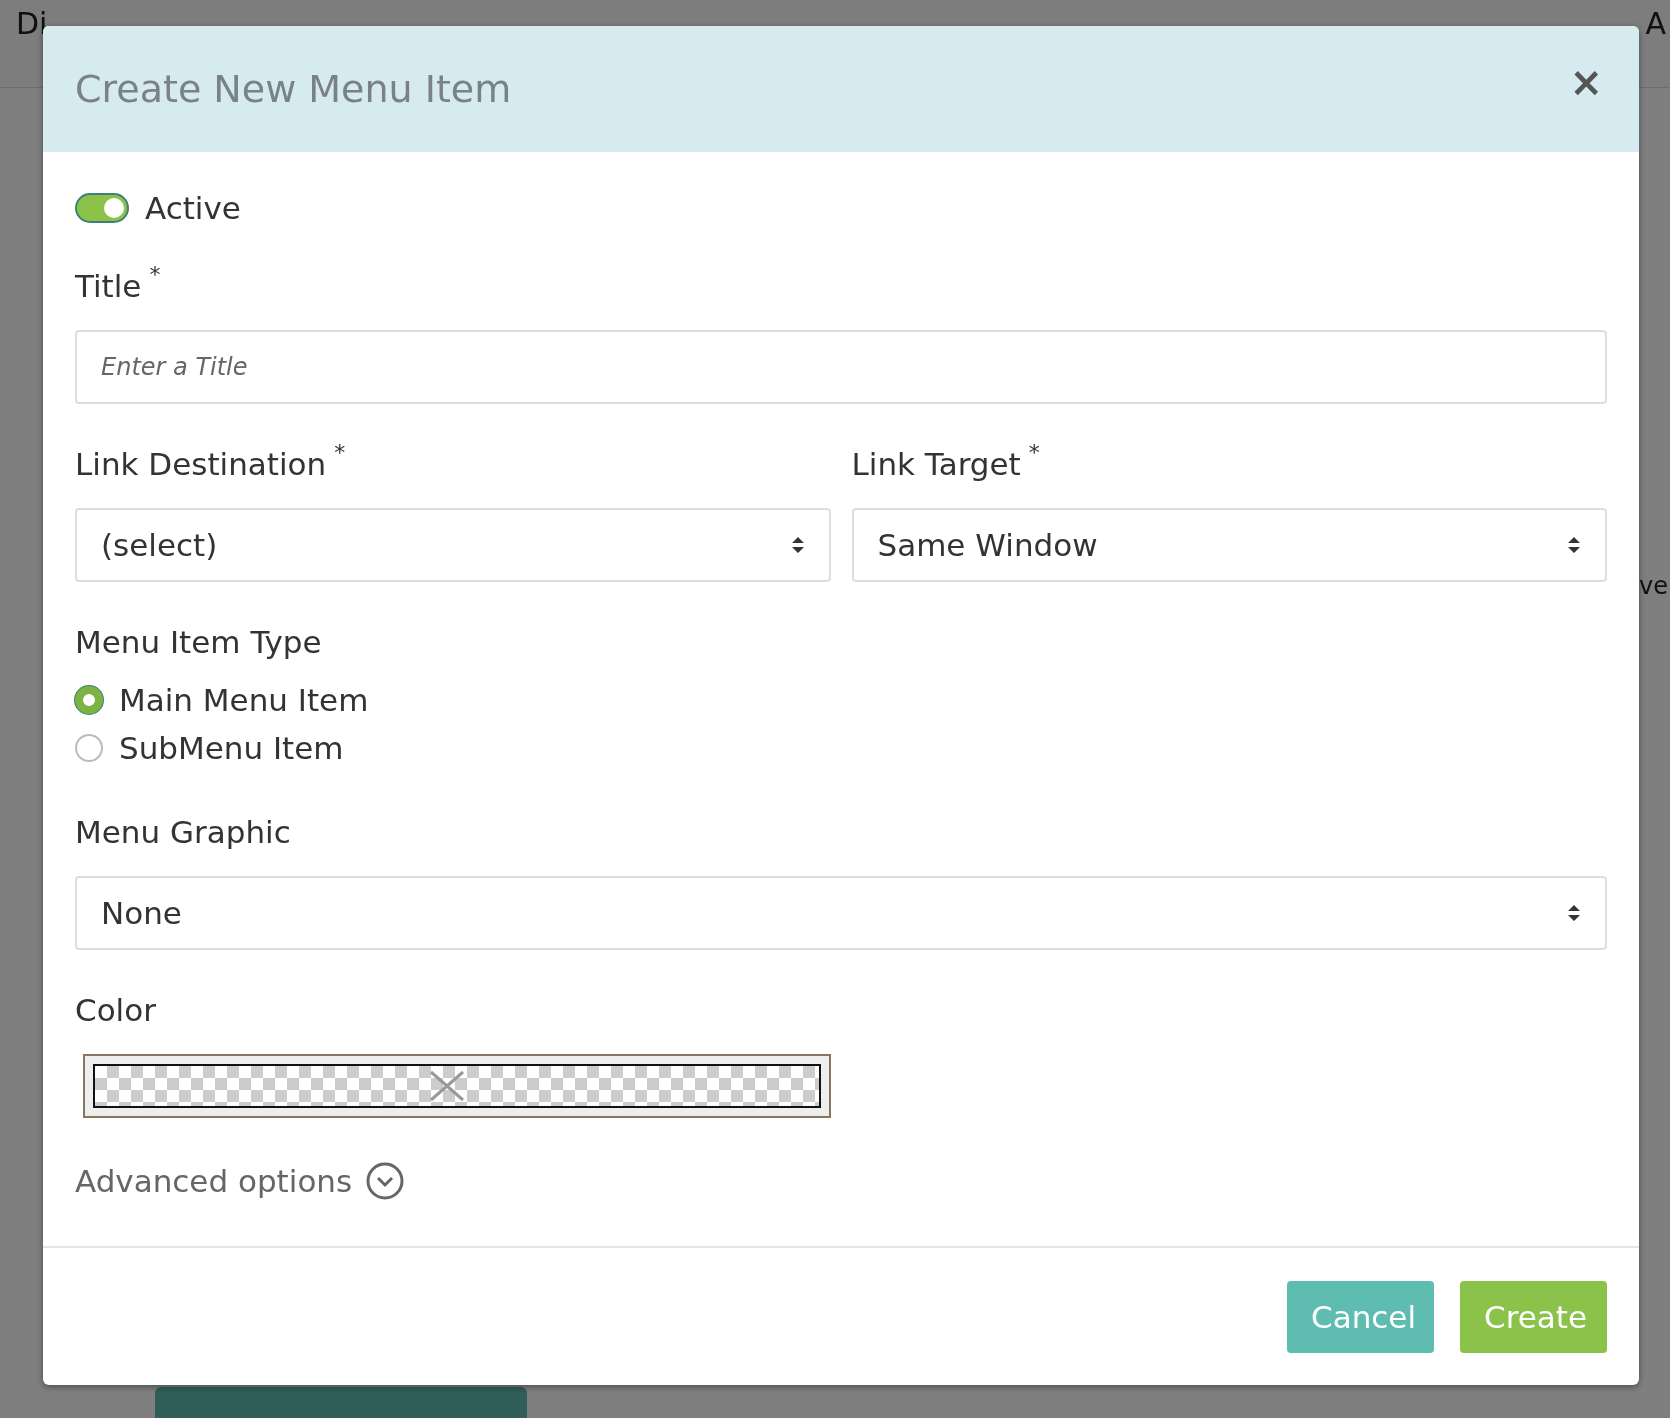  I want to click on dialog-title: Create New Menu Item, so click(293, 89).